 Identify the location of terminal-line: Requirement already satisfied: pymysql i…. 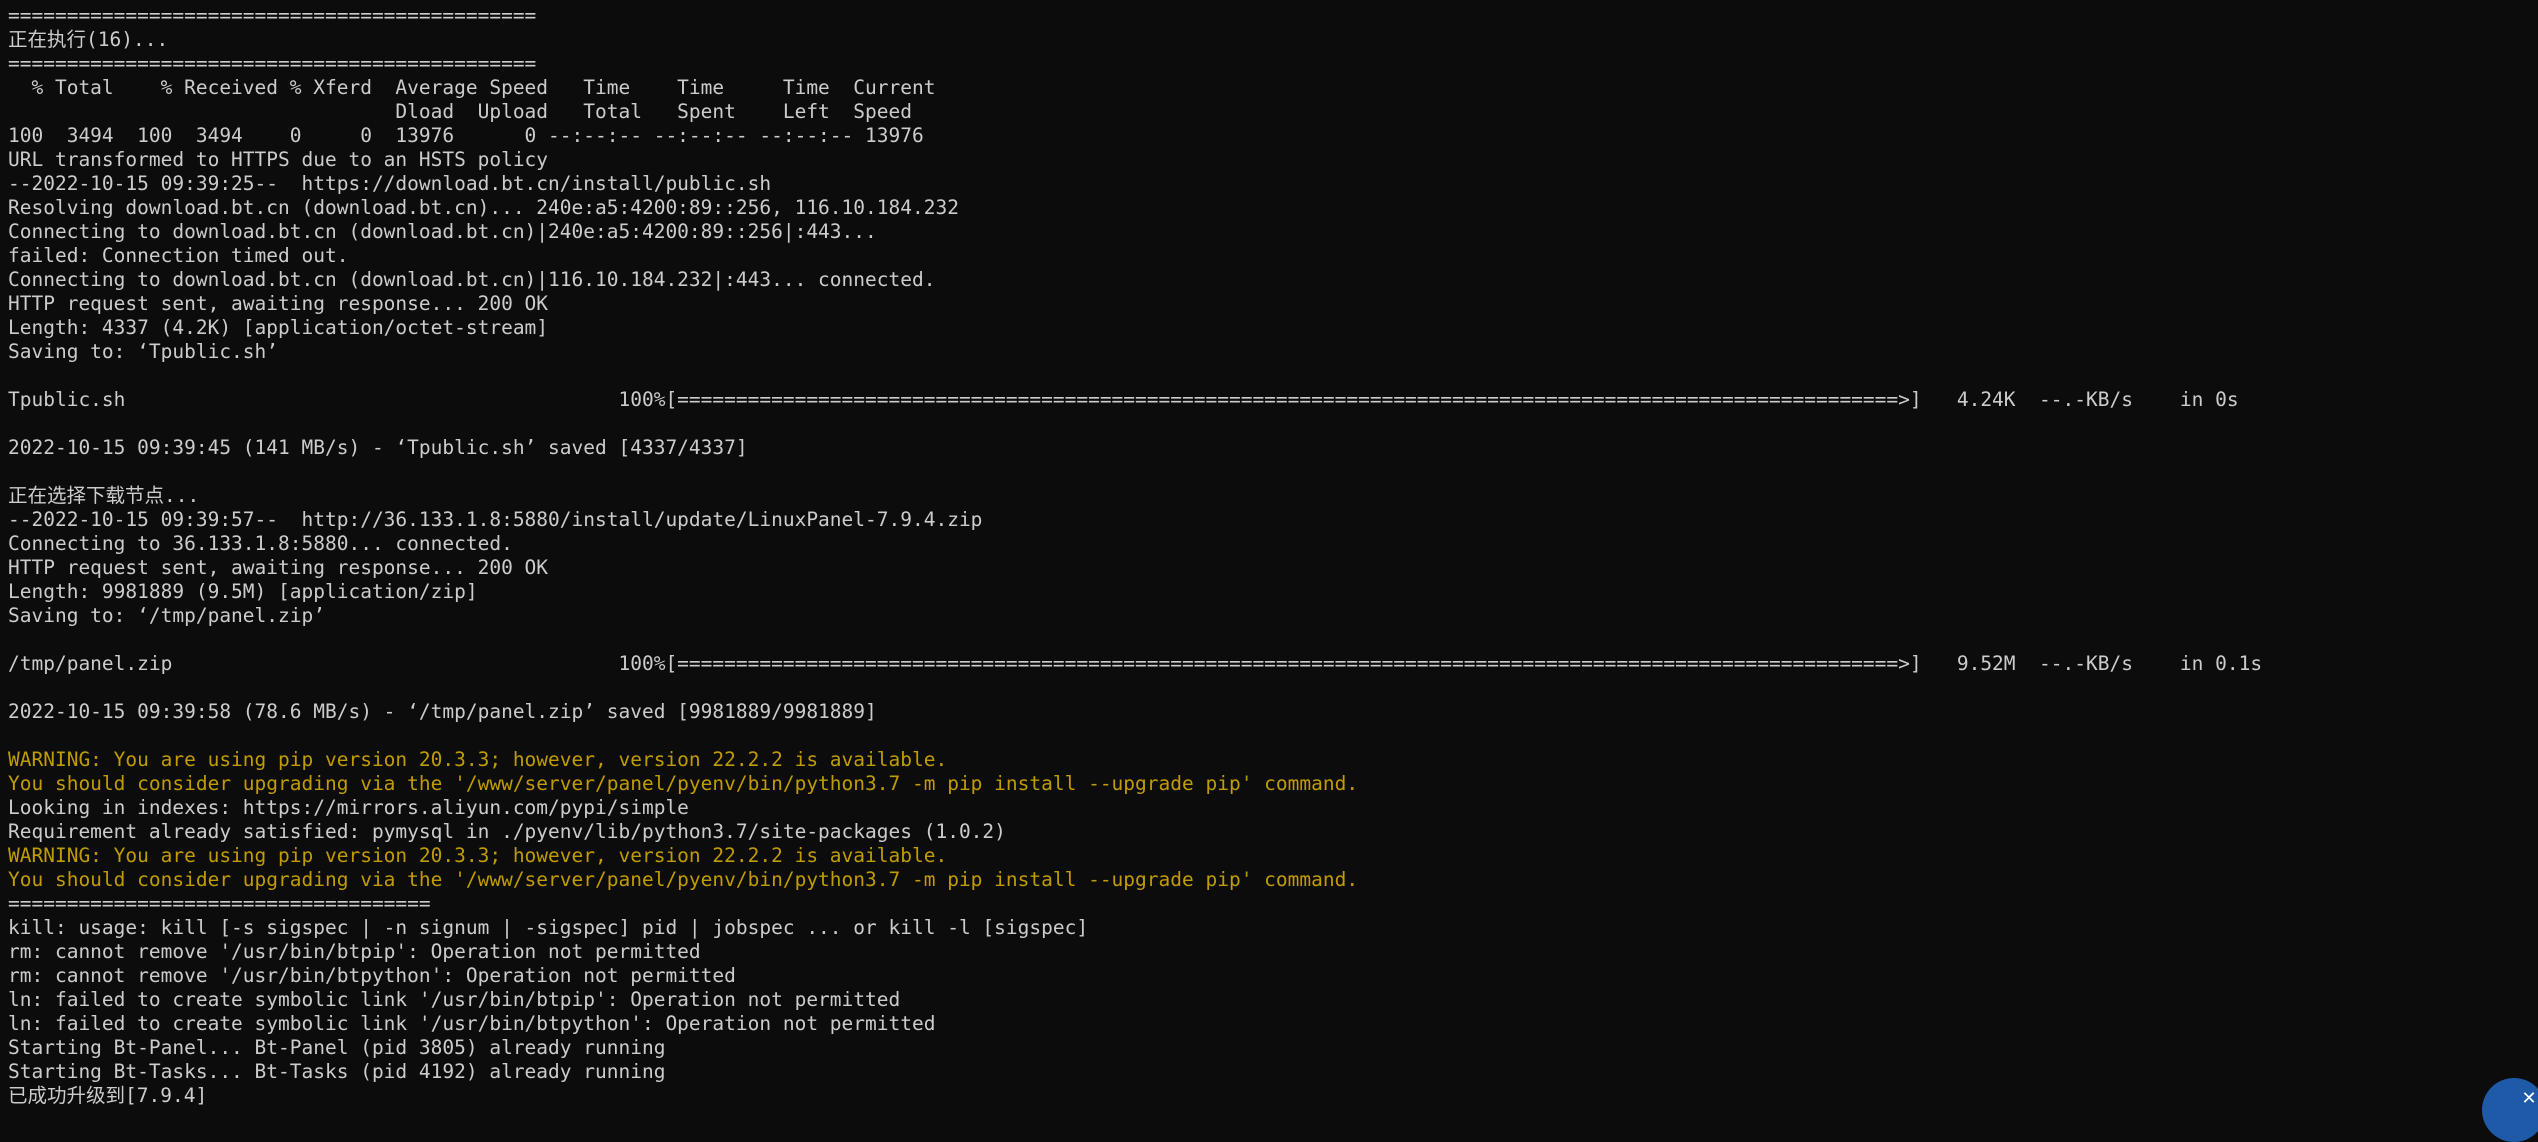
(507, 831).